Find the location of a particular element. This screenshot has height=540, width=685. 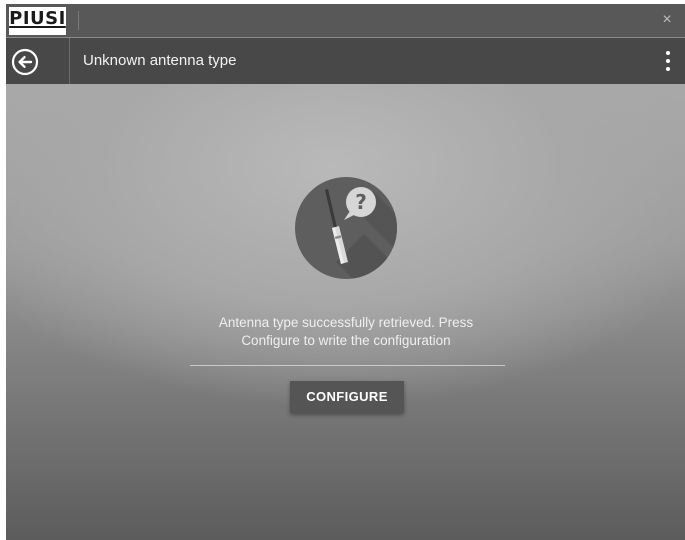

window-titlebar: PIUSI × is located at coordinates (345, 20).